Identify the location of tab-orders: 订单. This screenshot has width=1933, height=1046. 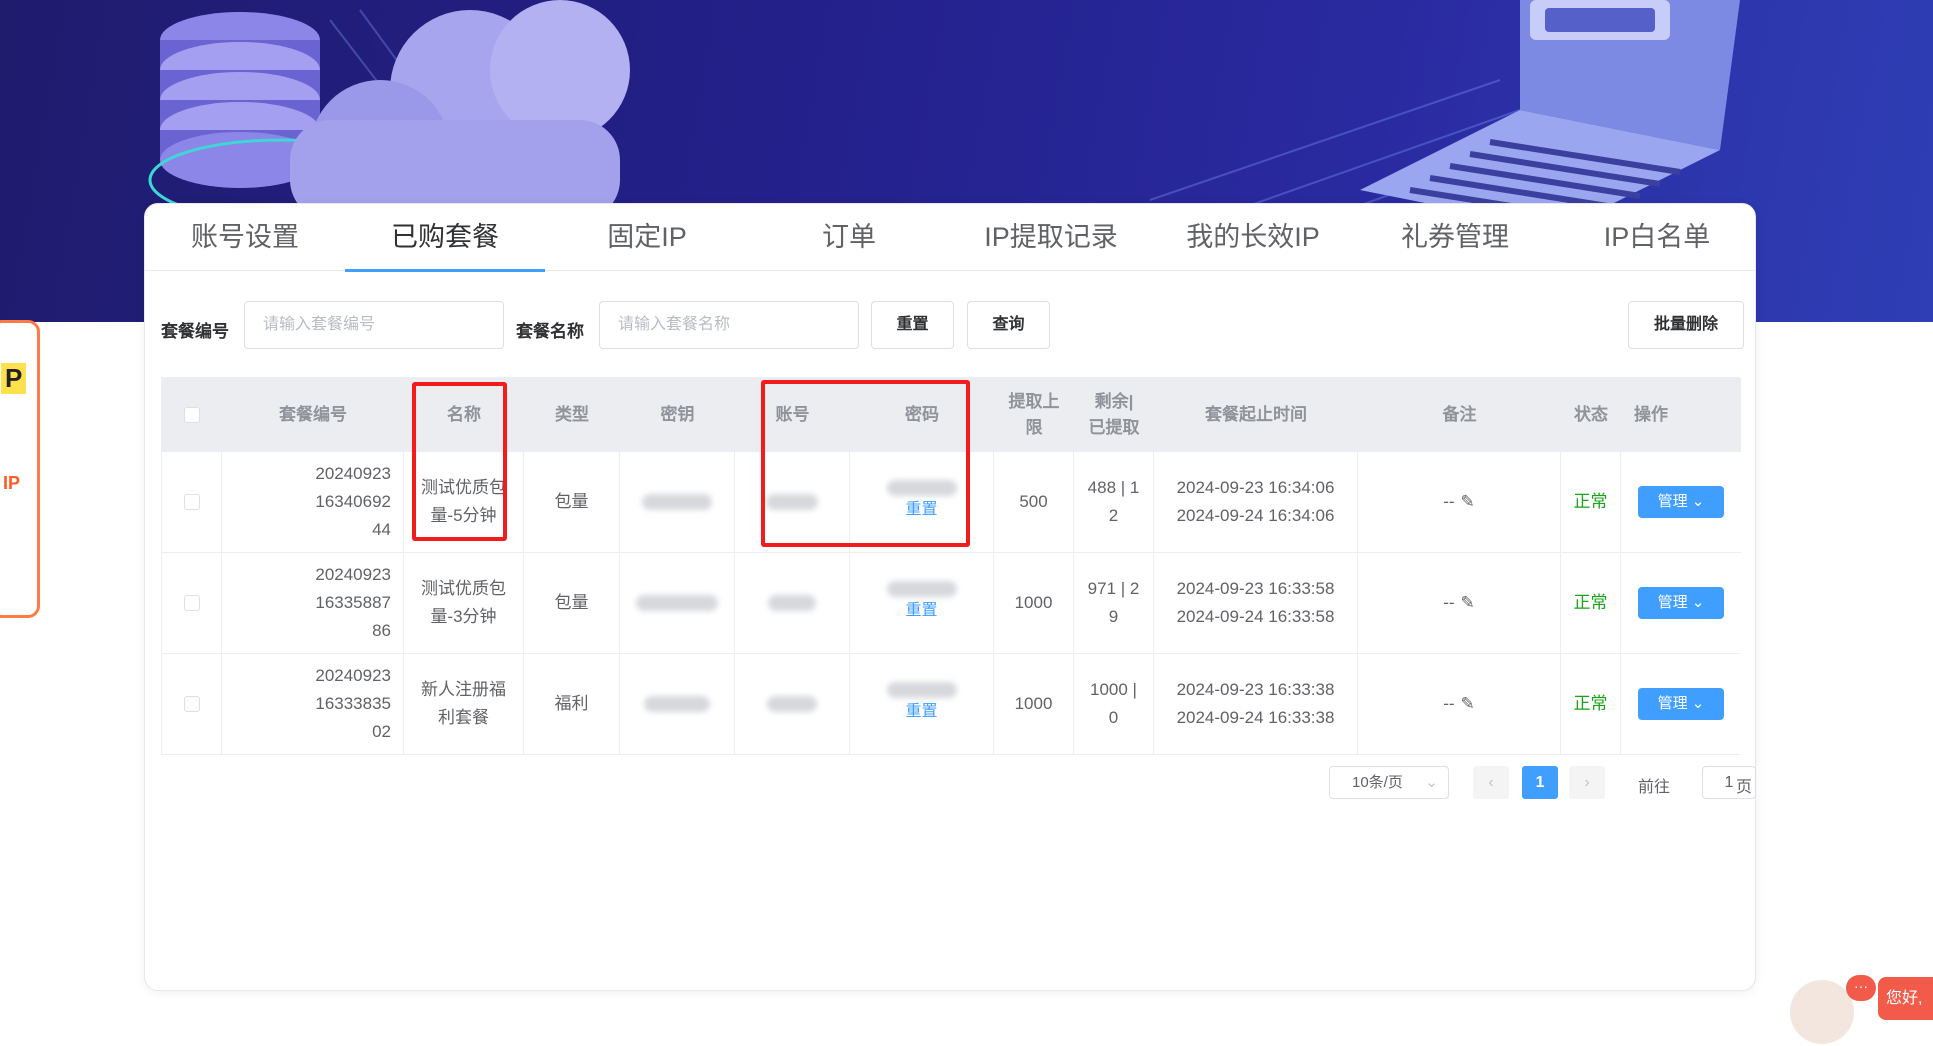
(849, 237).